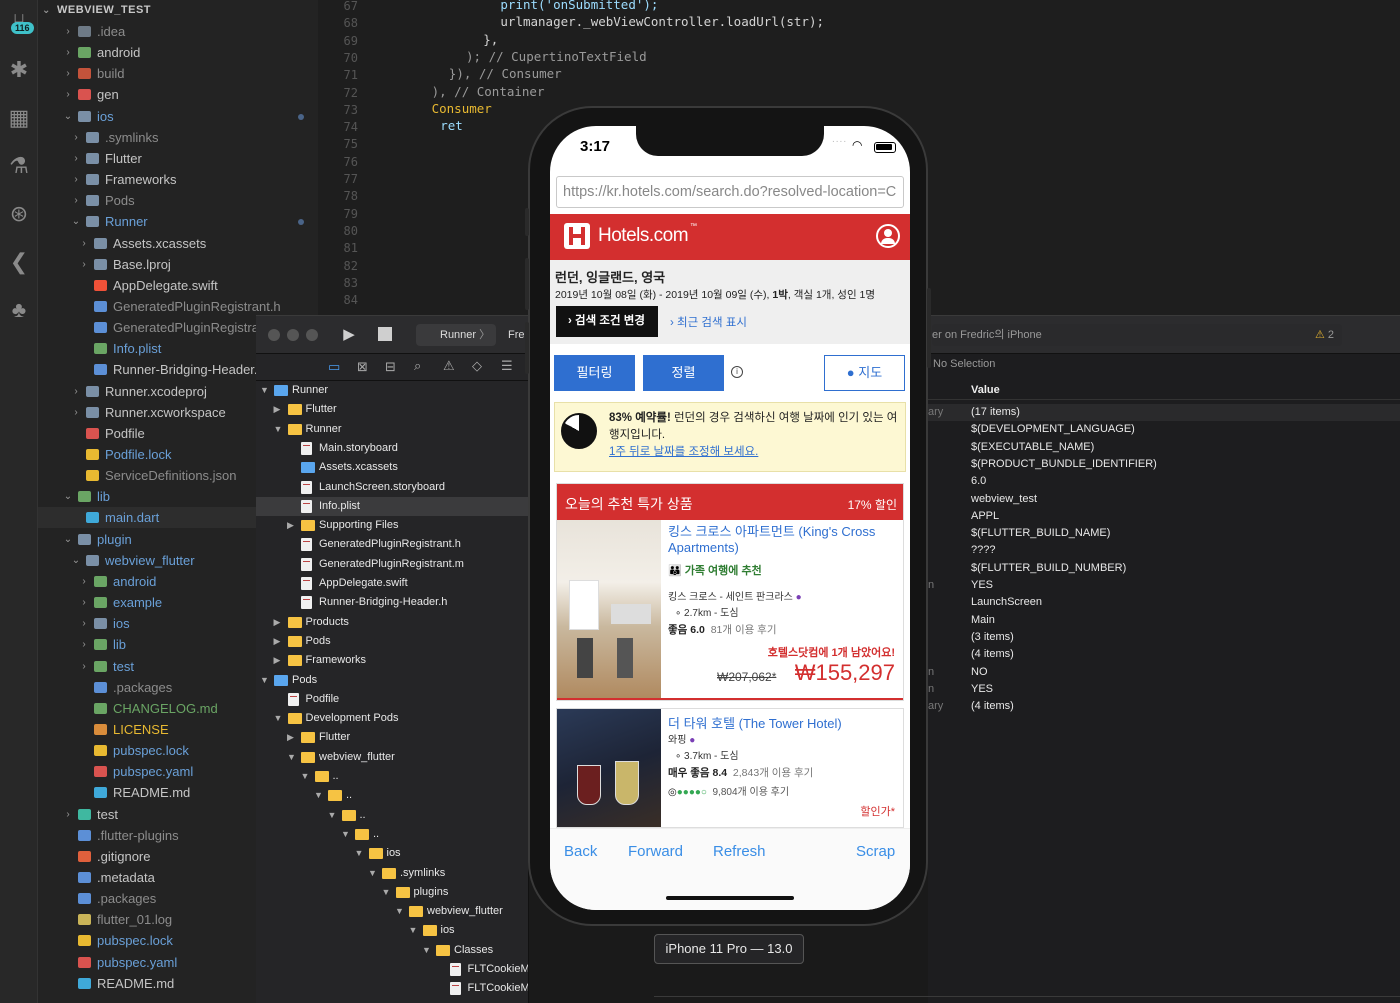 The image size is (1400, 1003). I want to click on explorer-item: › Flutter, so click(178, 158).